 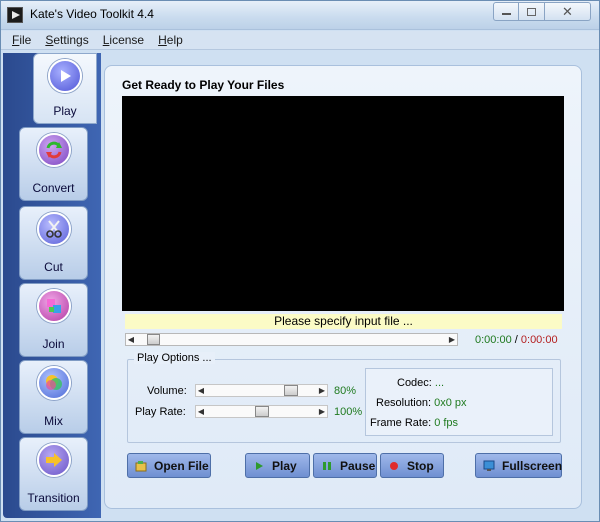 What do you see at coordinates (153, 339) in the screenshot?
I see `seek-thumb` at bounding box center [153, 339].